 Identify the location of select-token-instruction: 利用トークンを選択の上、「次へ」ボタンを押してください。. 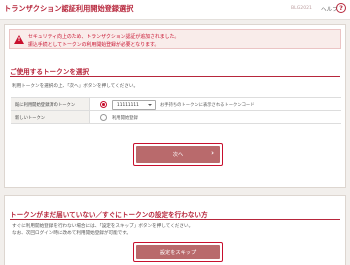
(75, 86).